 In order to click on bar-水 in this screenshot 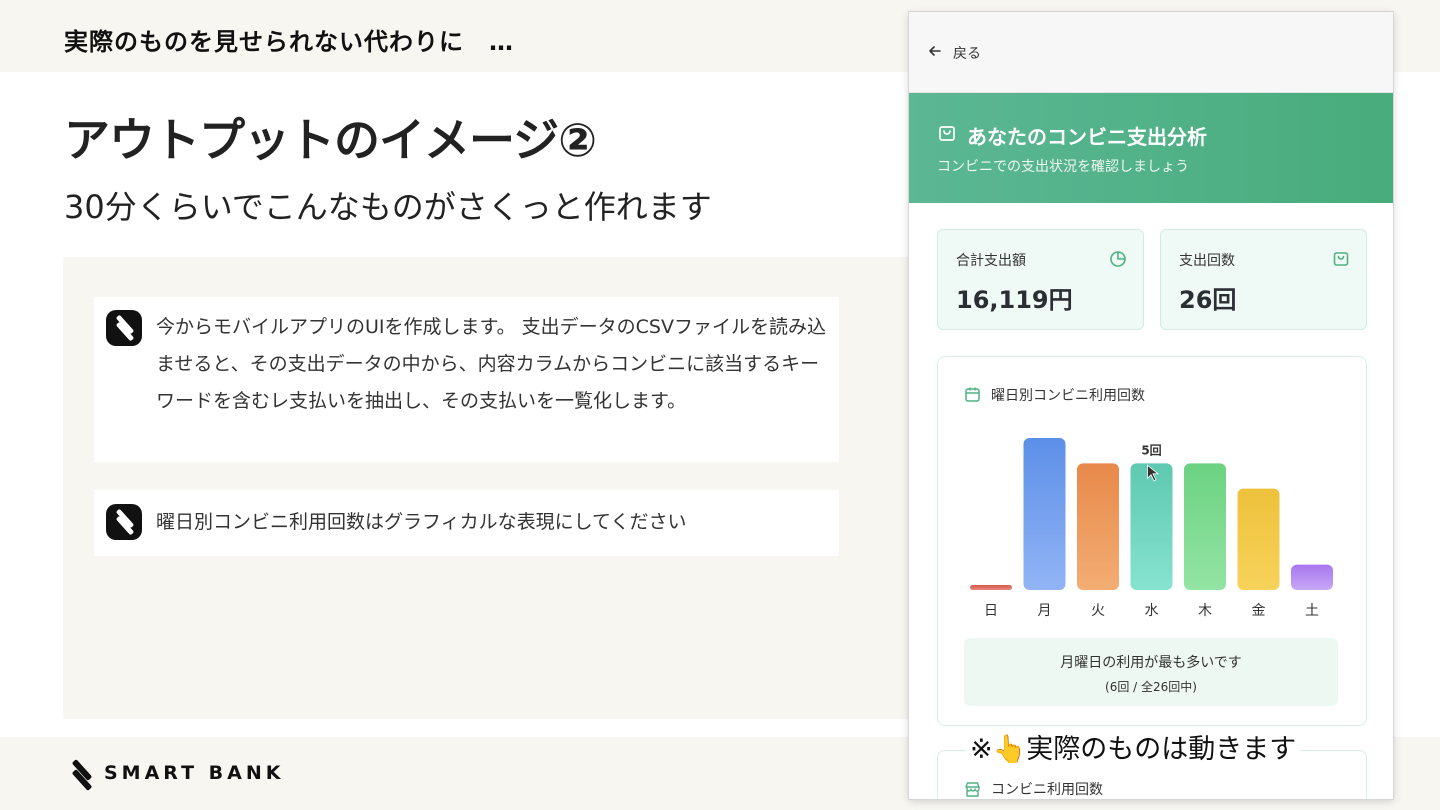, I will do `click(1151, 526)`.